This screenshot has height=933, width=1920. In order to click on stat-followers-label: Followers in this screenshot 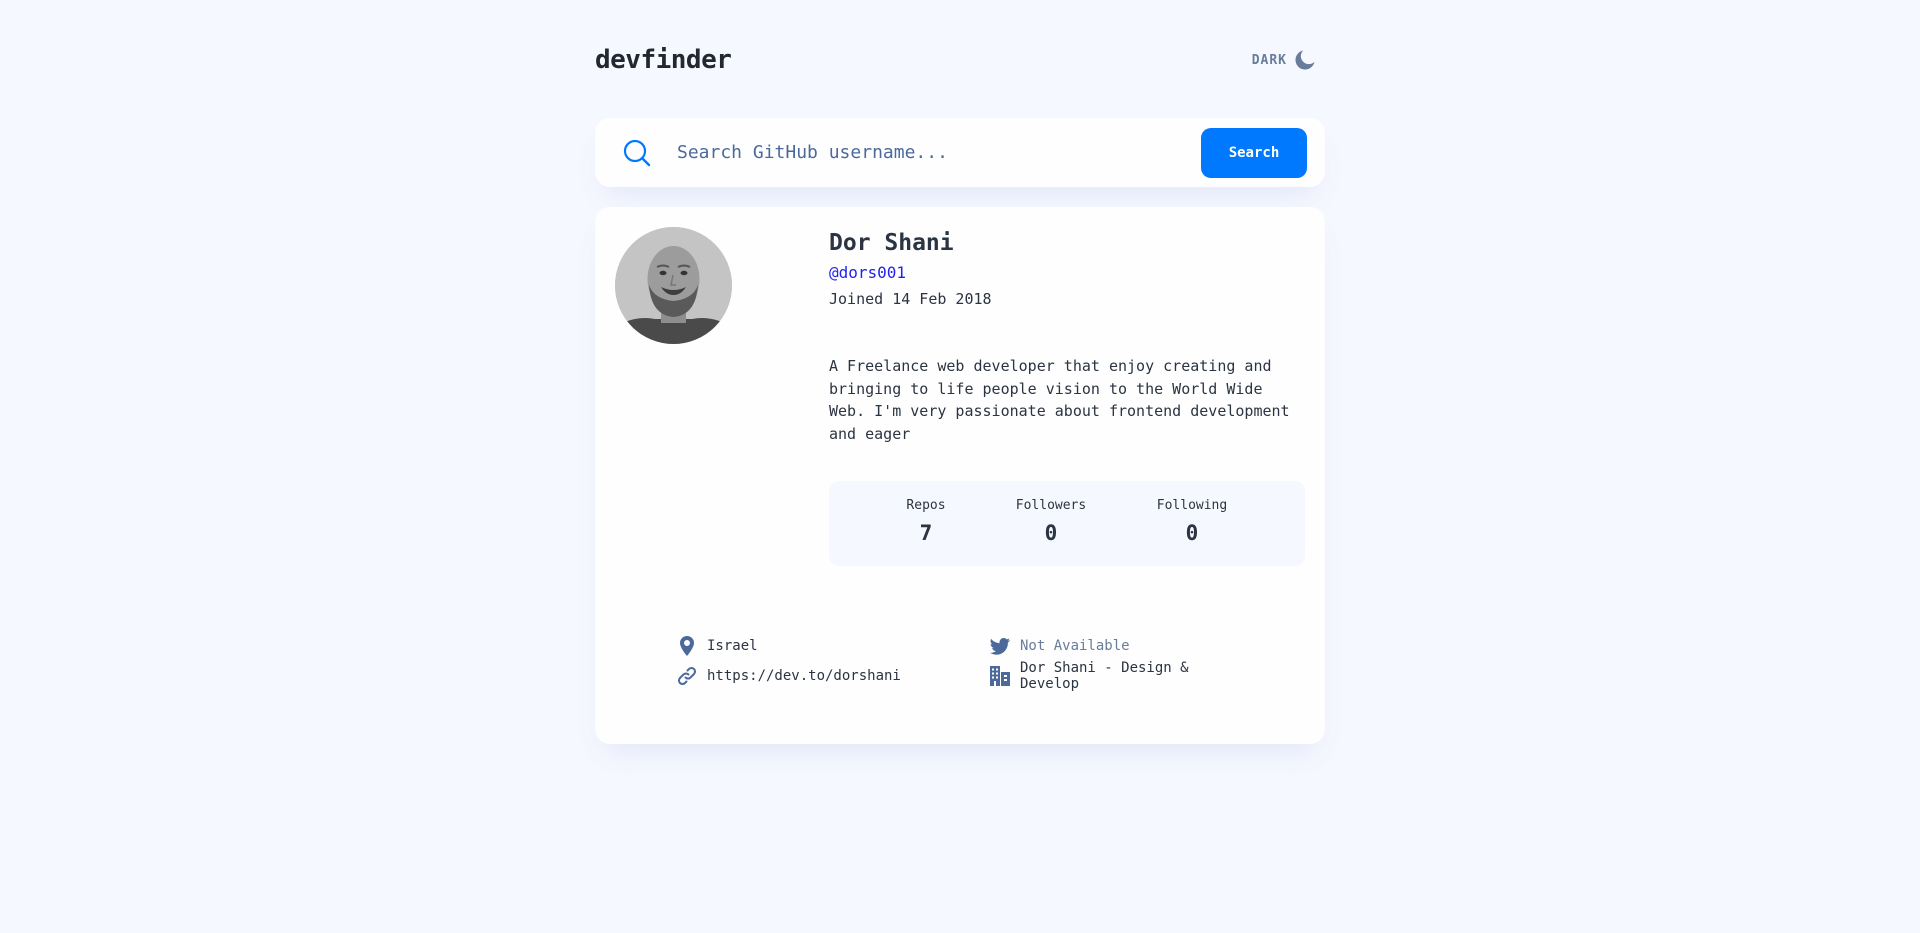, I will do `click(1051, 505)`.